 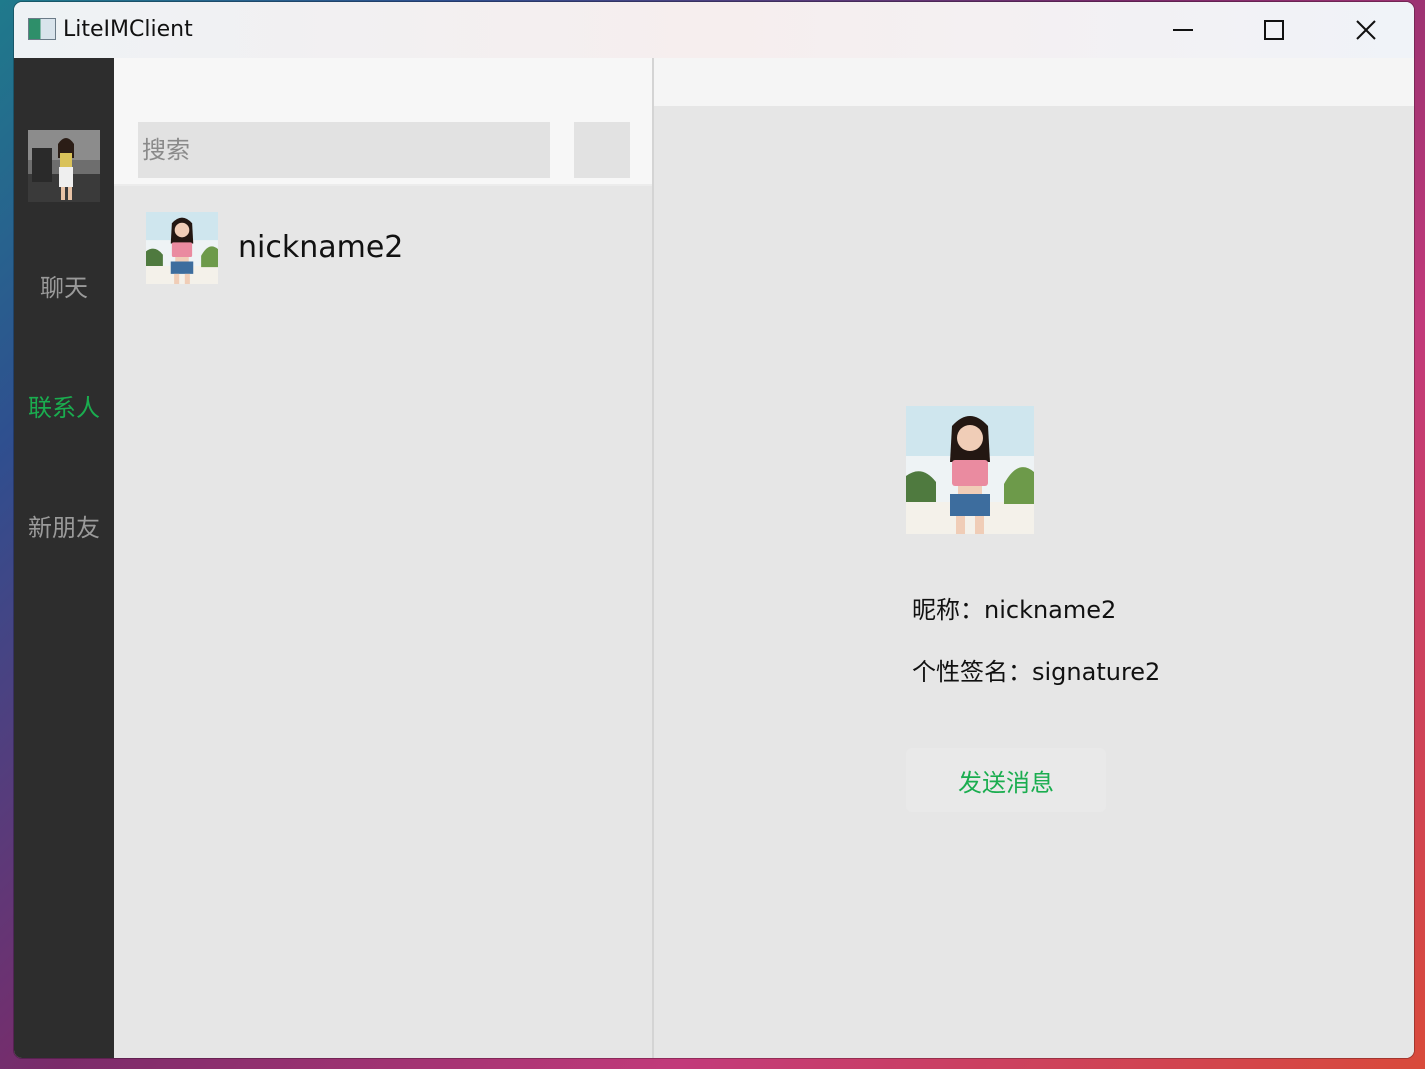 I want to click on window-title: LiteIMClient, so click(x=128, y=29).